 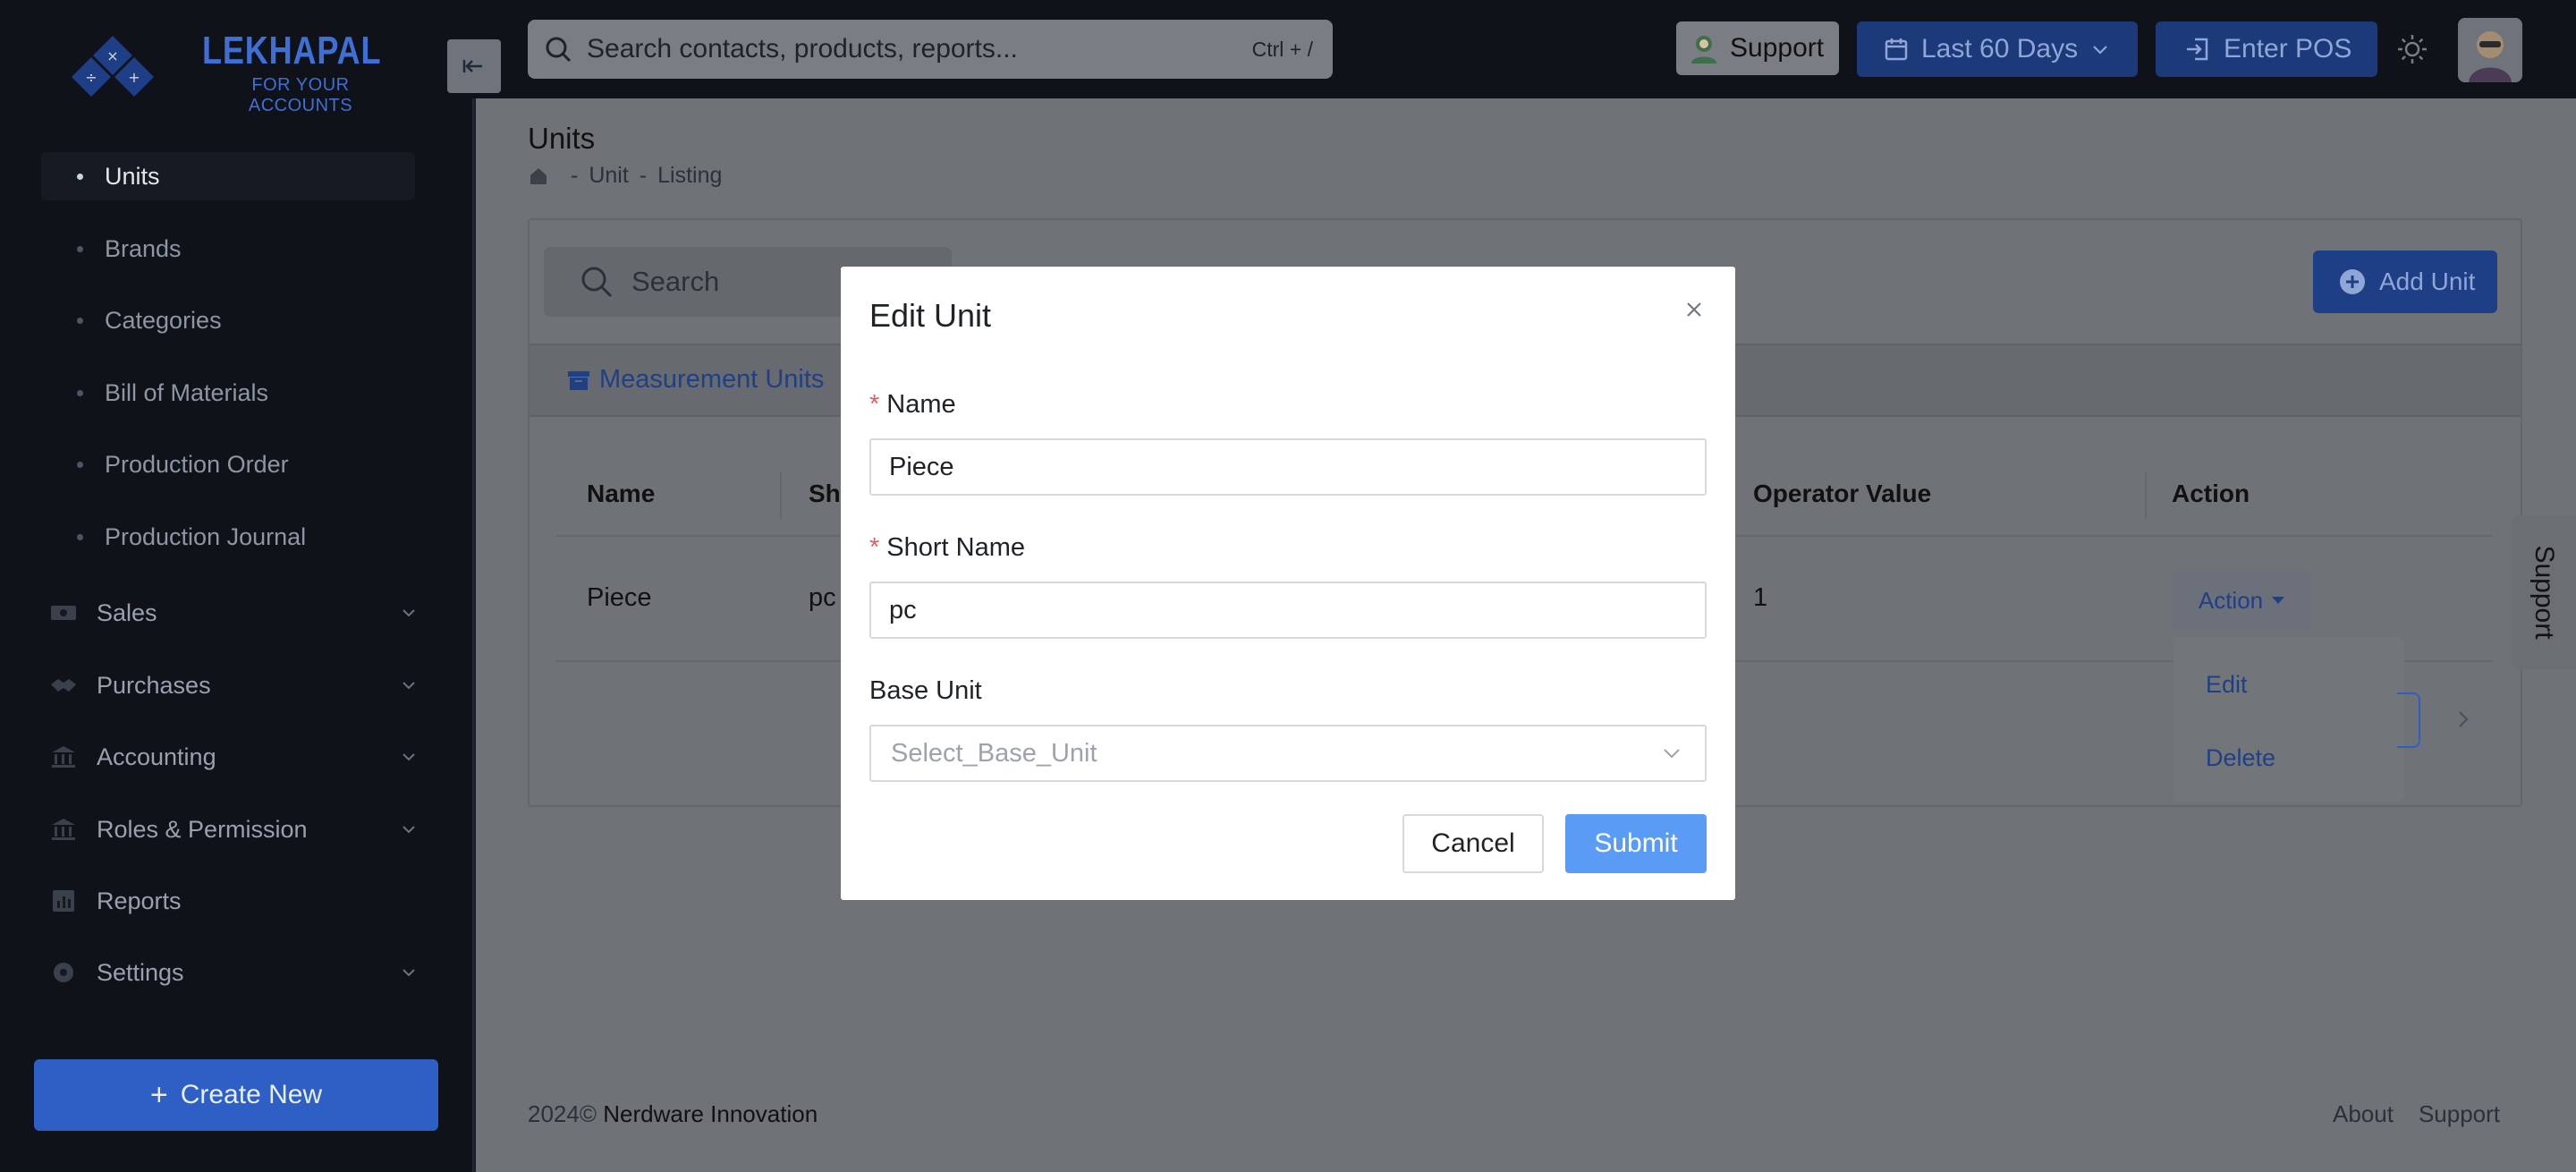 I want to click on sidebar-group-purchases: Purchases, so click(x=233, y=685).